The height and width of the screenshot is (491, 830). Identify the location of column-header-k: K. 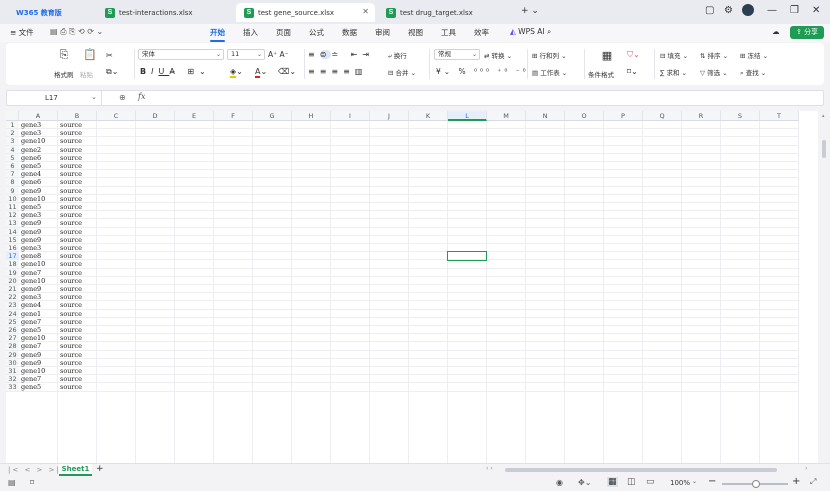
(428, 116).